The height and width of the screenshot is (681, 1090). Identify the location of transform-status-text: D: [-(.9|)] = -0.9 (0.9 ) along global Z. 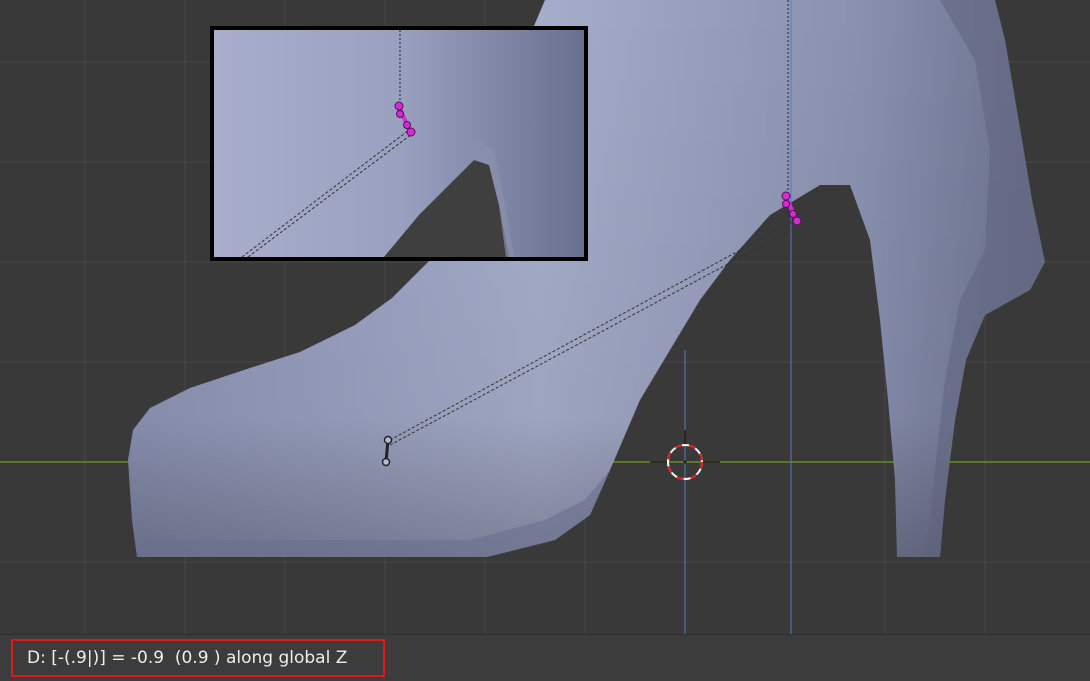
(198, 658).